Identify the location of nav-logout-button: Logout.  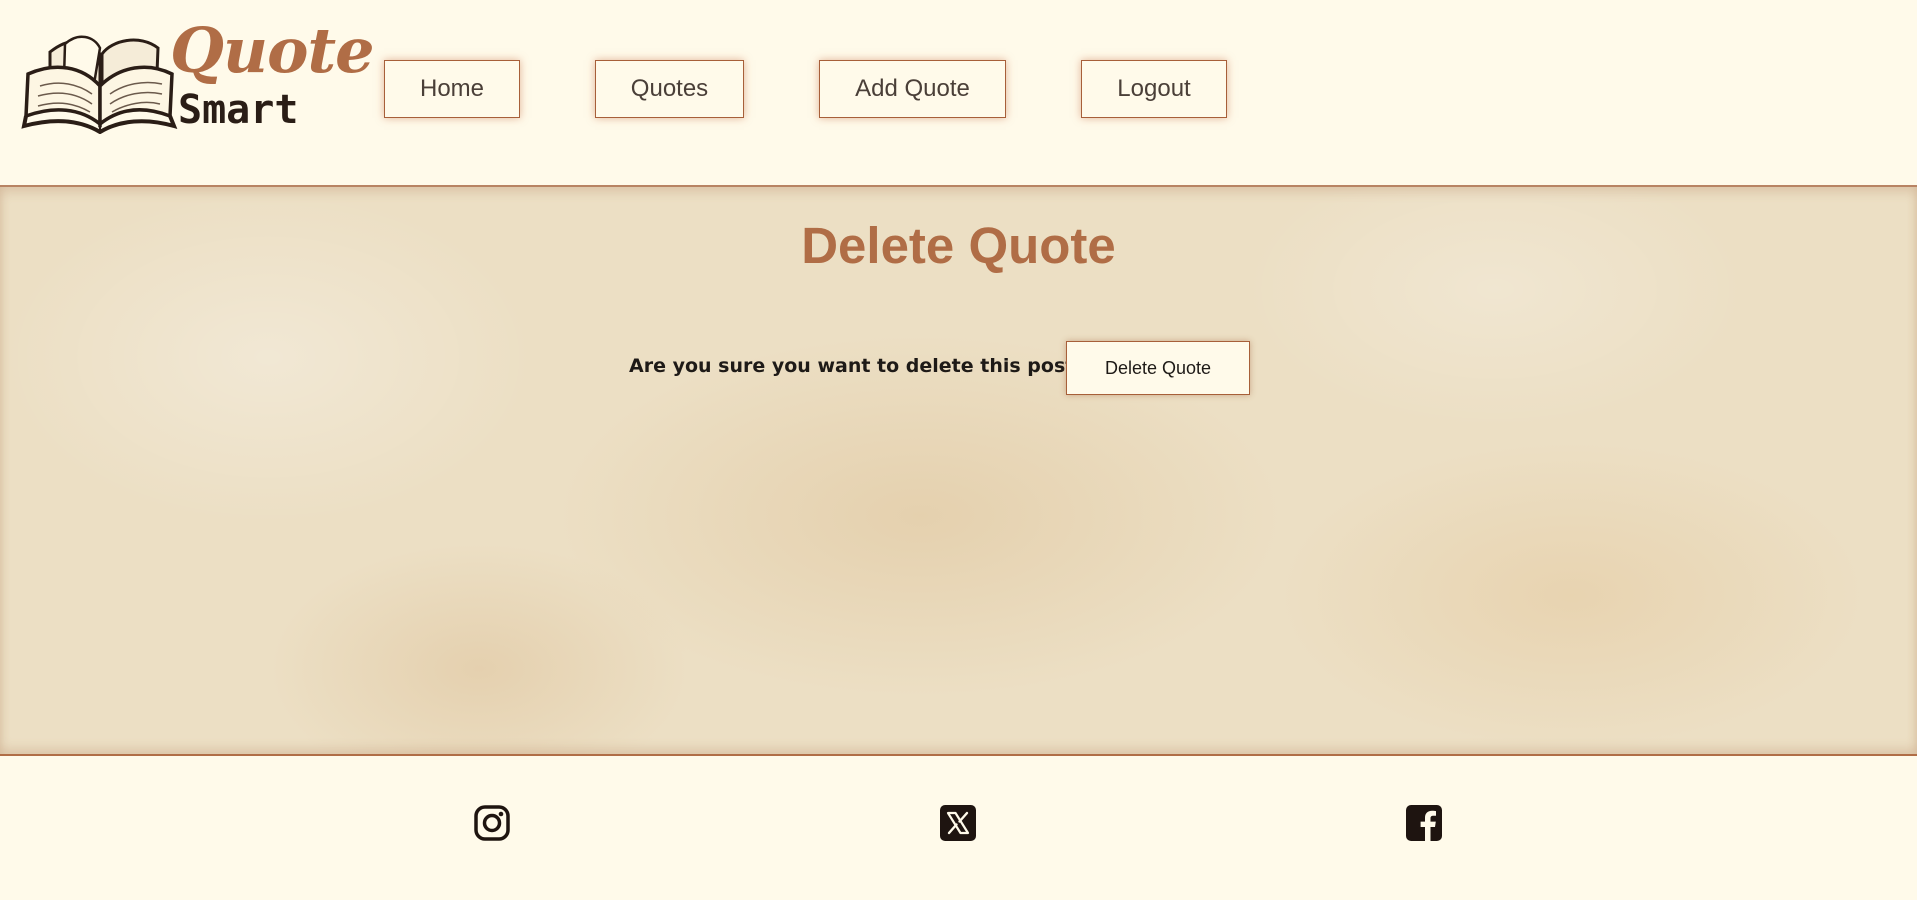
(1154, 89).